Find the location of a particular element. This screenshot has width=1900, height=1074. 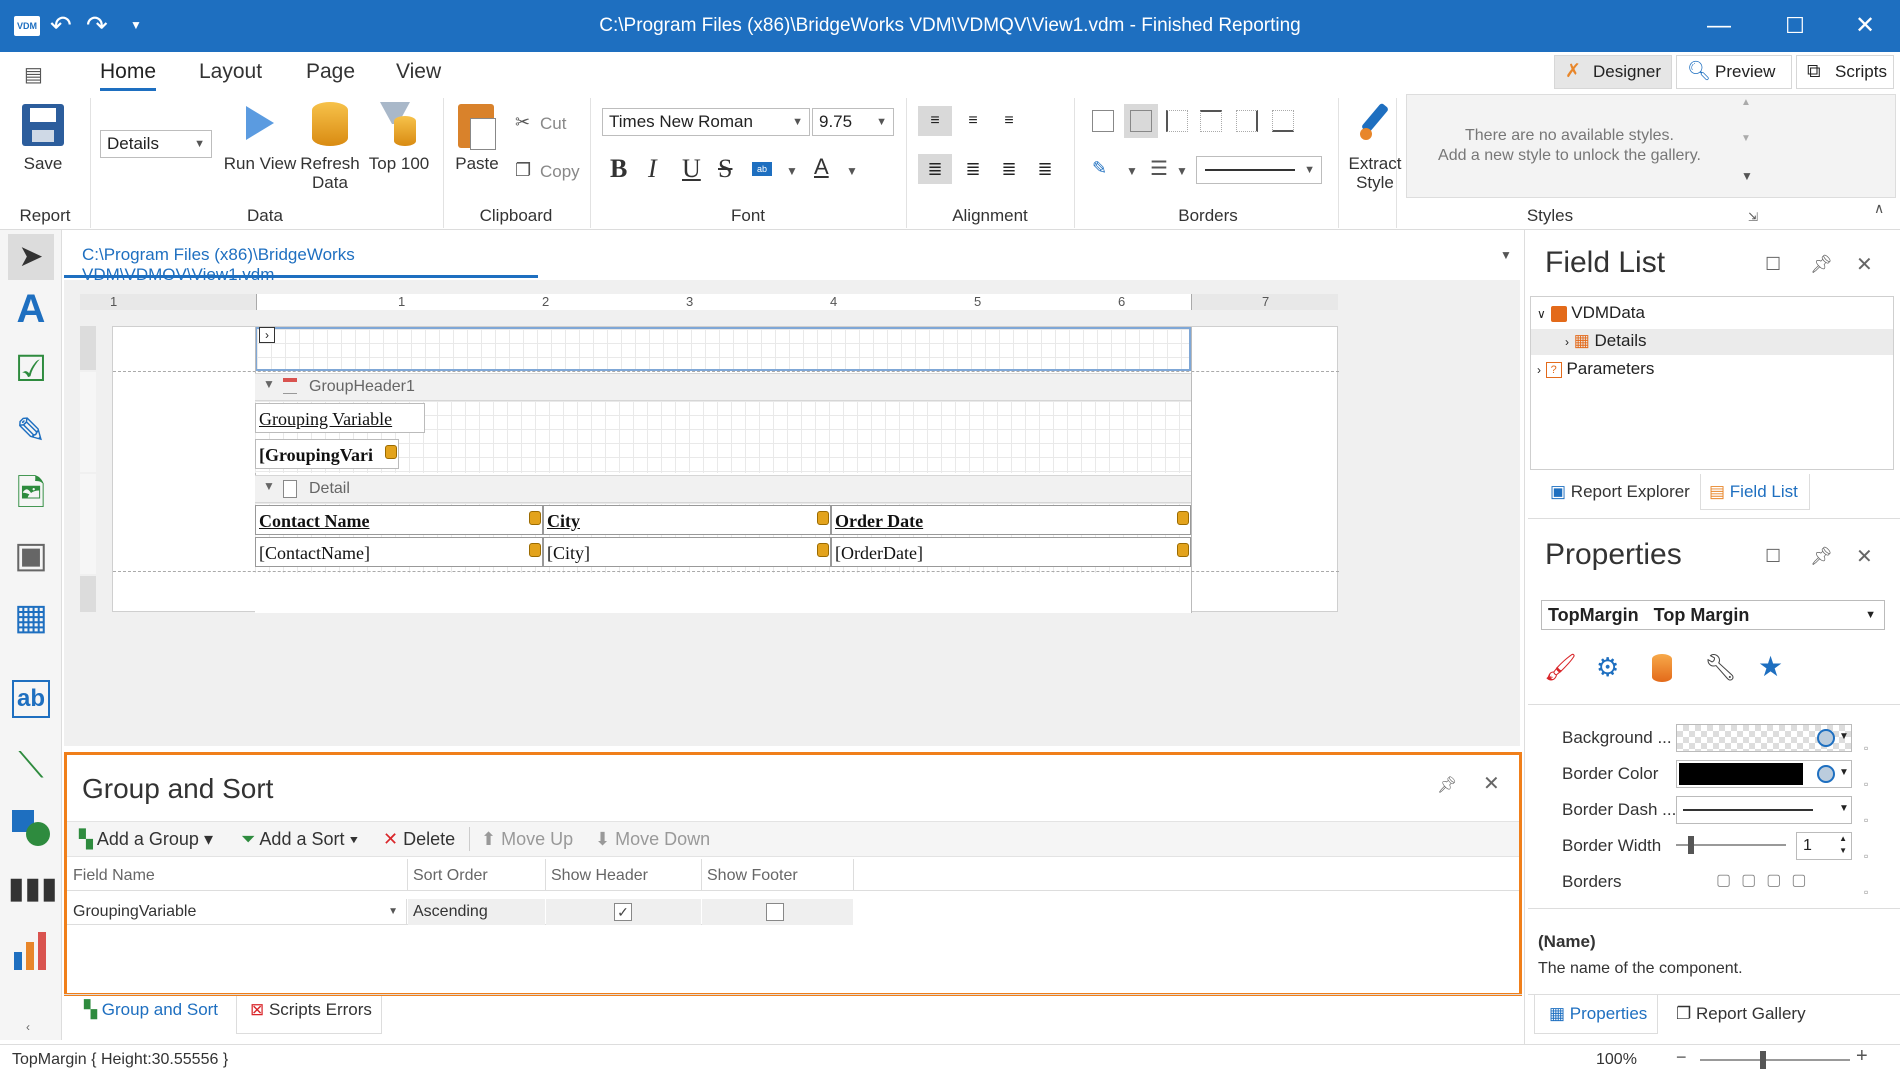

show-header-cell: ✓ is located at coordinates (623, 912).